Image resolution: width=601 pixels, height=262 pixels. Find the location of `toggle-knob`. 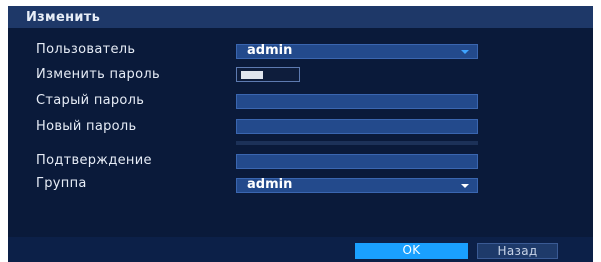

toggle-knob is located at coordinates (252, 75).